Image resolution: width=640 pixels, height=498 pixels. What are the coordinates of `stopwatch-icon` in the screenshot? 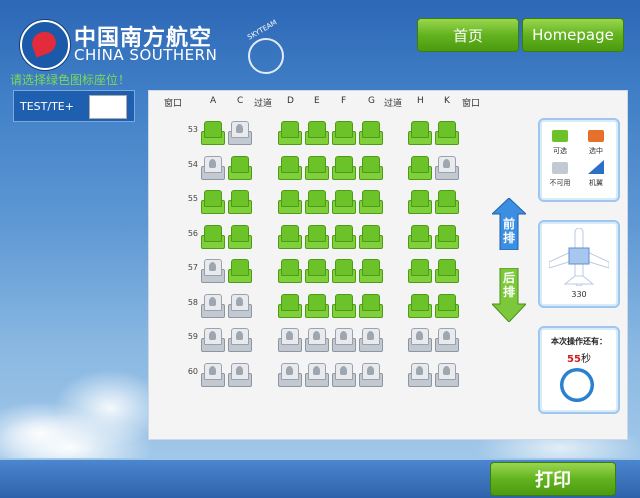 It's located at (577, 385).